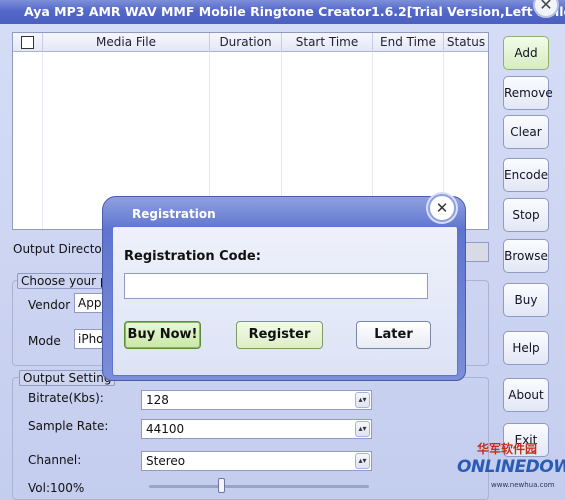 The width and height of the screenshot is (565, 500). Describe the element at coordinates (466, 42) in the screenshot. I see `column-header-status: Status` at that location.